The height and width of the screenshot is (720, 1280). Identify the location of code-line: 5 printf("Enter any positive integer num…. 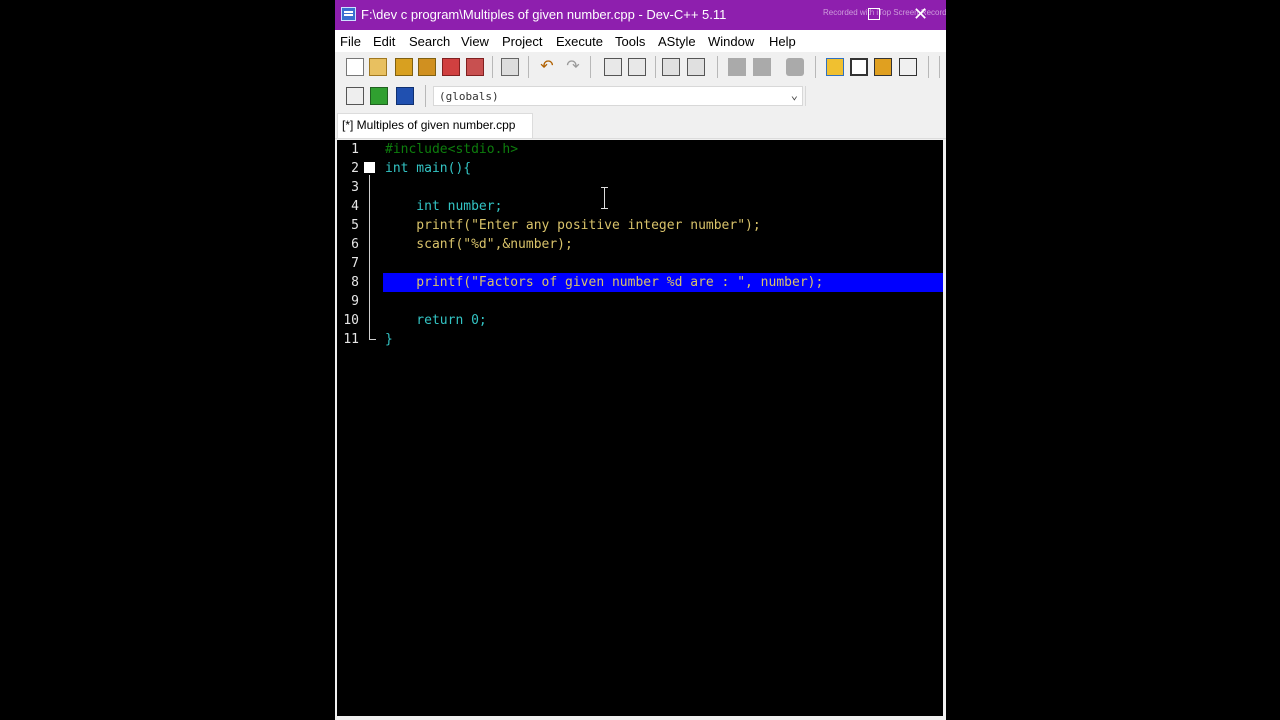
(640, 225).